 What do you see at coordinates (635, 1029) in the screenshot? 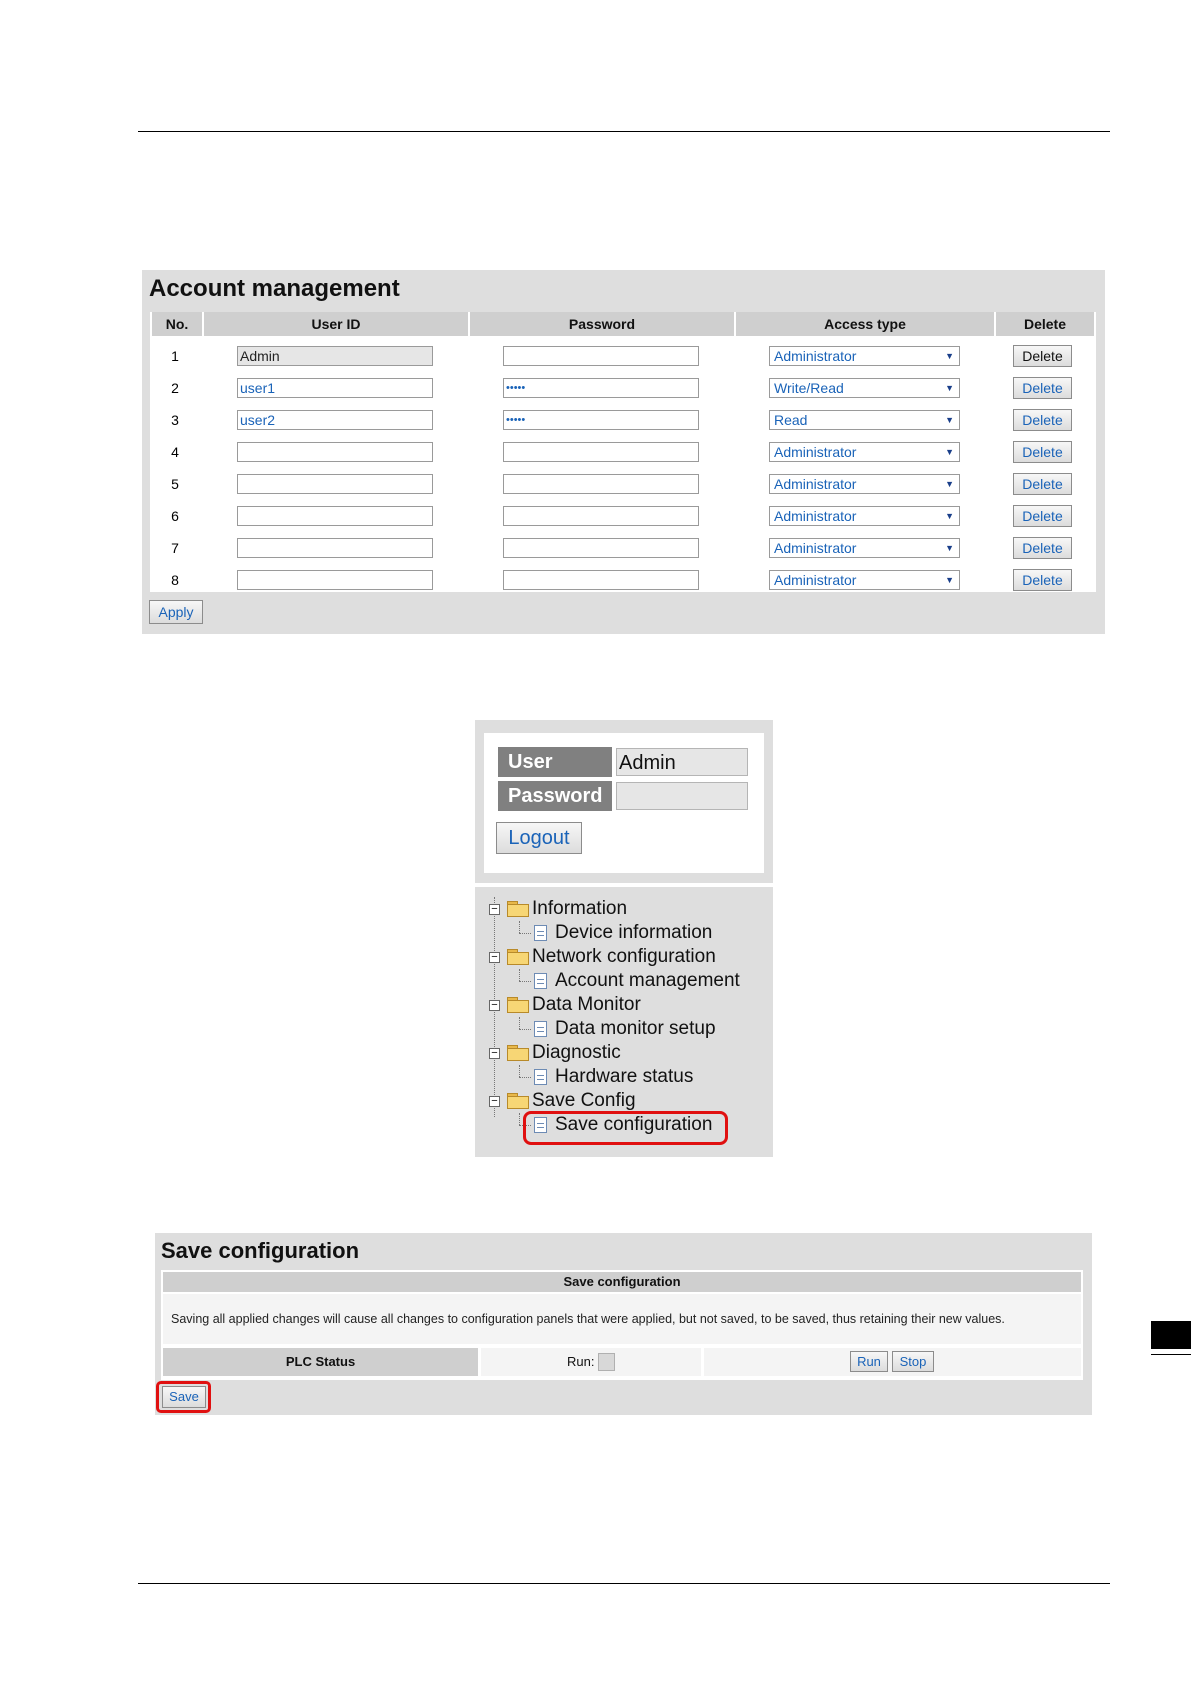
I see `tree-item-data-monitor-setup: Data monitor setup` at bounding box center [635, 1029].